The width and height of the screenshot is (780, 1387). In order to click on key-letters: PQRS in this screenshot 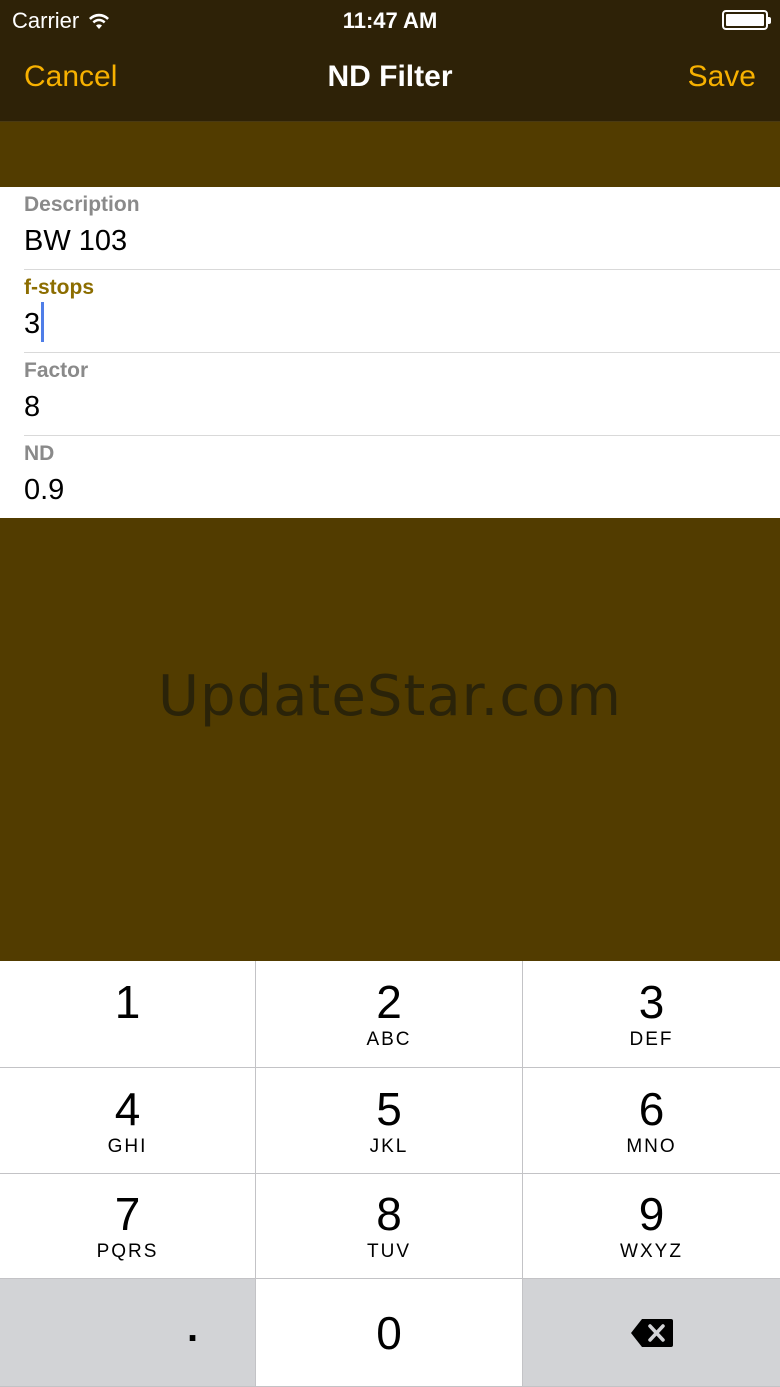, I will do `click(127, 1251)`.